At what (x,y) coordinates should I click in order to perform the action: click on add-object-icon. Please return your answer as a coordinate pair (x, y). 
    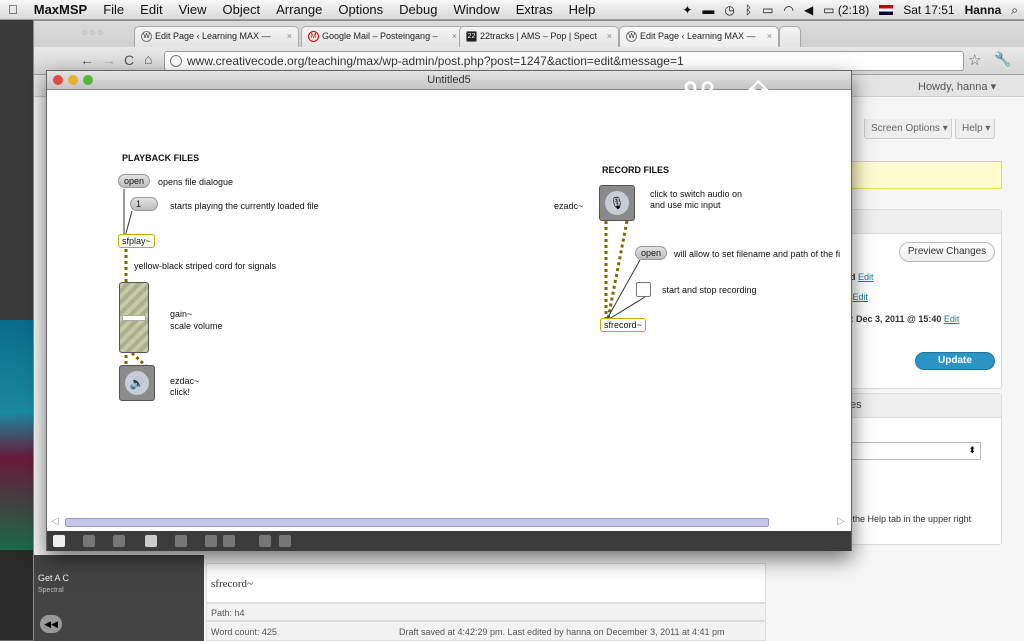
    Looking at the image, I should click on (89, 541).